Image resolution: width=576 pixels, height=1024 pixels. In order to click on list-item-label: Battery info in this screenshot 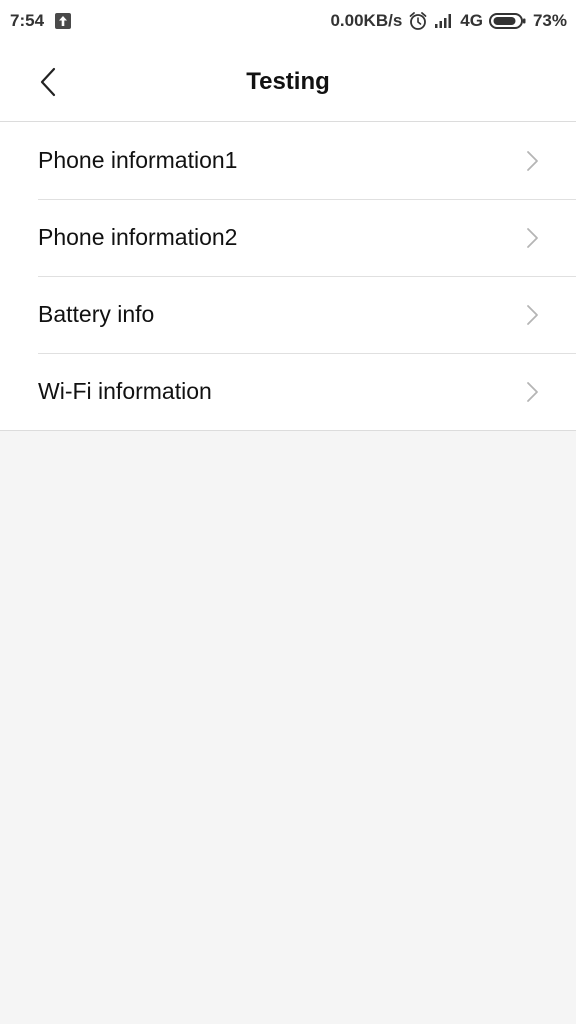, I will do `click(96, 314)`.